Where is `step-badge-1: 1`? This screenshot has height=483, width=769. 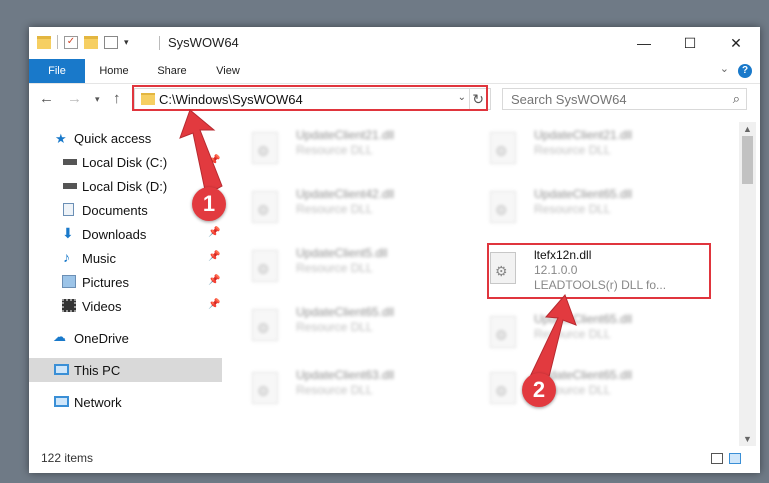
step-badge-1: 1 is located at coordinates (209, 204).